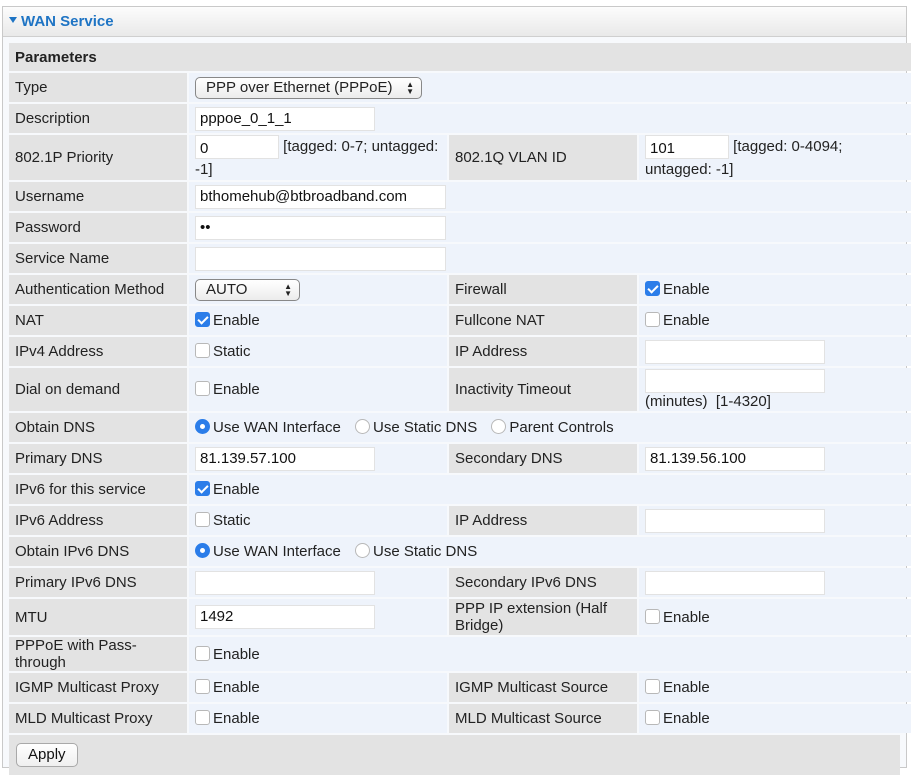 The height and width of the screenshot is (776, 911). I want to click on ipv6-dns-static-radio, so click(362, 550).